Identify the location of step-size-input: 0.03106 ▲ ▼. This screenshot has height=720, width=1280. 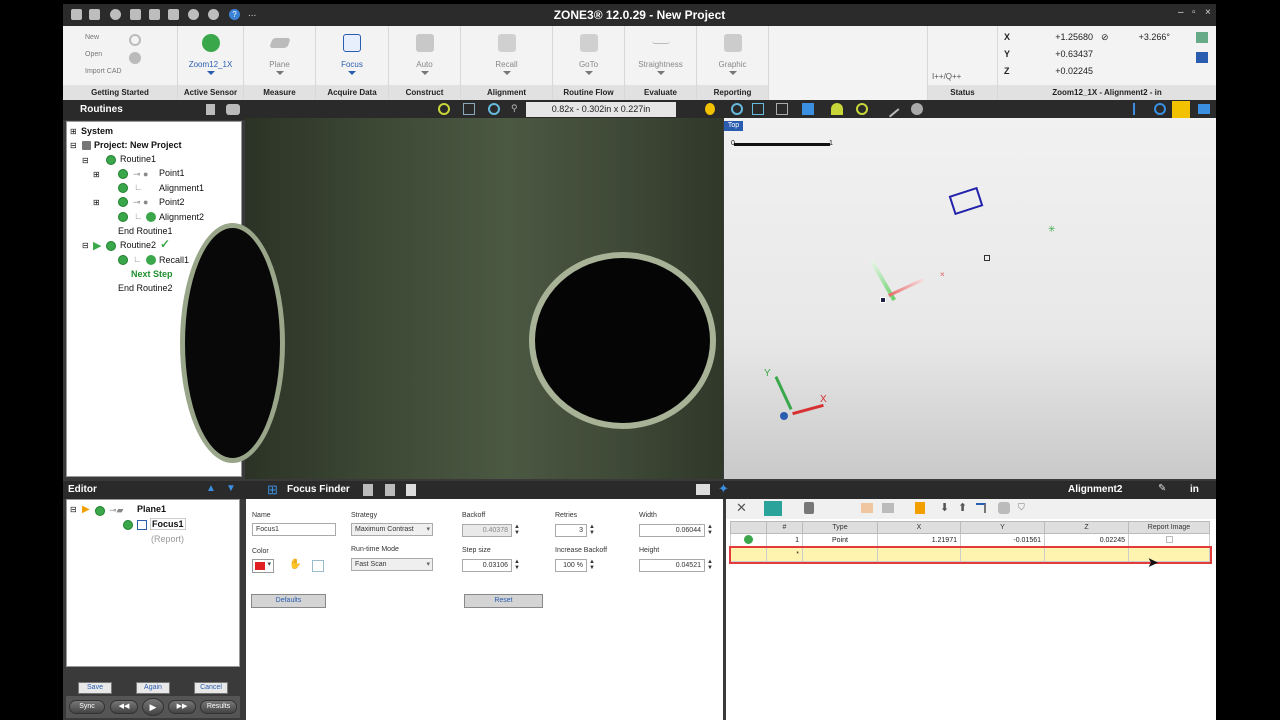
(491, 565).